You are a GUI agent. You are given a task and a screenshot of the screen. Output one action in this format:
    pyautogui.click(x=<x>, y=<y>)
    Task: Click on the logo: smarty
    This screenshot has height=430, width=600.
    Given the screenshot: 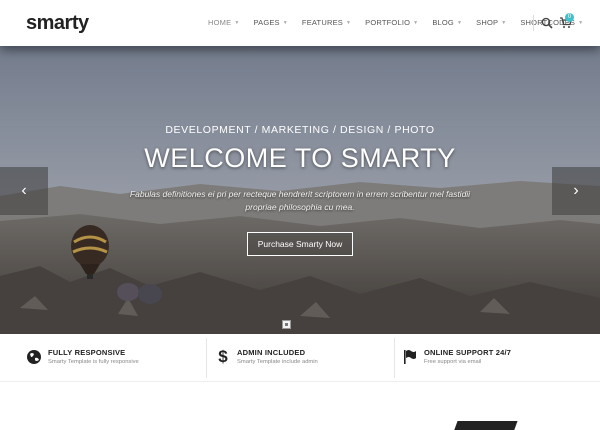 What is the action you would take?
    pyautogui.click(x=57, y=23)
    